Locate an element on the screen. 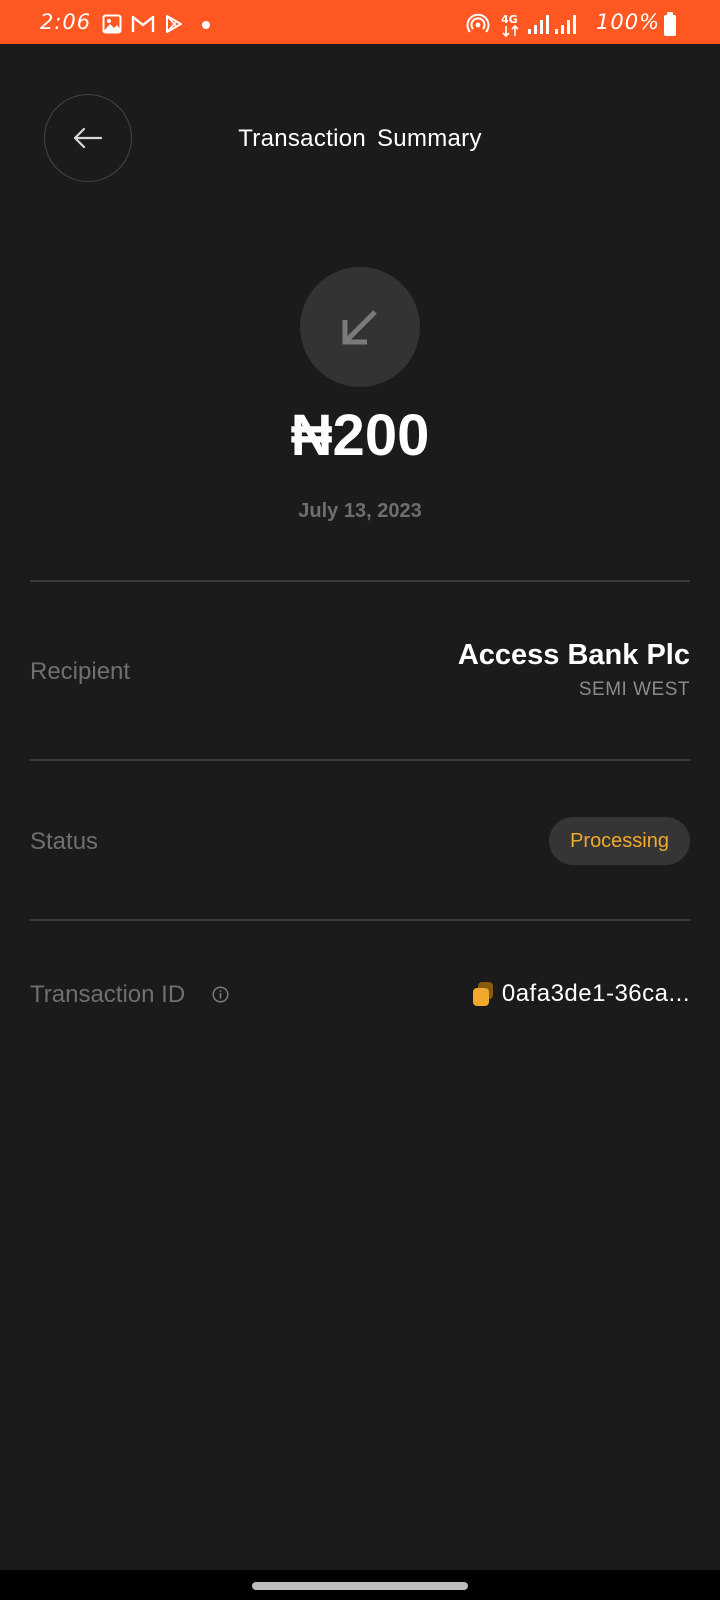  copy-icon is located at coordinates (483, 994).